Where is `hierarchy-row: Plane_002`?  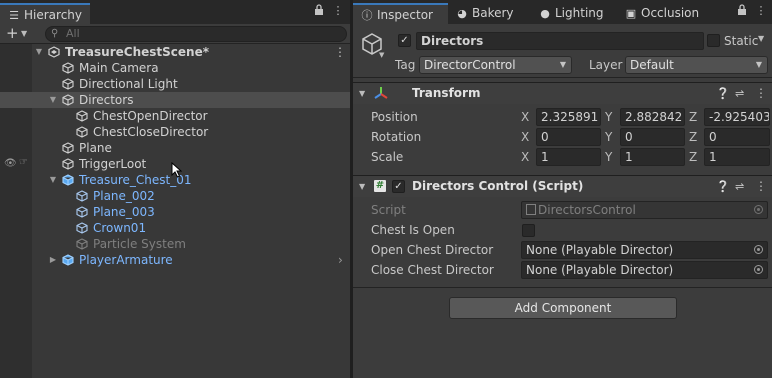 hierarchy-row: Plane_002 is located at coordinates (175, 196).